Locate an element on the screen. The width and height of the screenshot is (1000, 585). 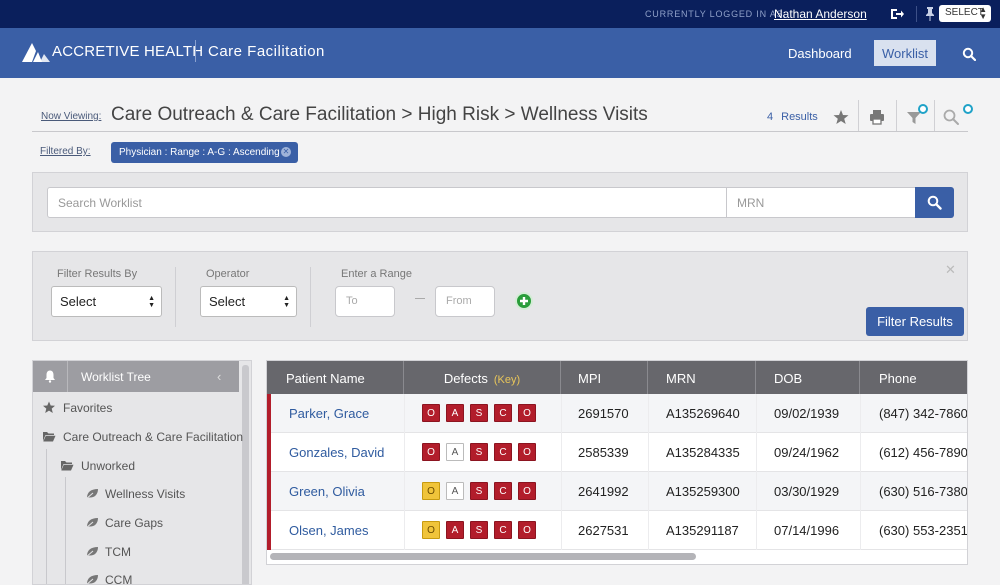
filter-by-select: Select ▲ ▼ is located at coordinates (106, 301).